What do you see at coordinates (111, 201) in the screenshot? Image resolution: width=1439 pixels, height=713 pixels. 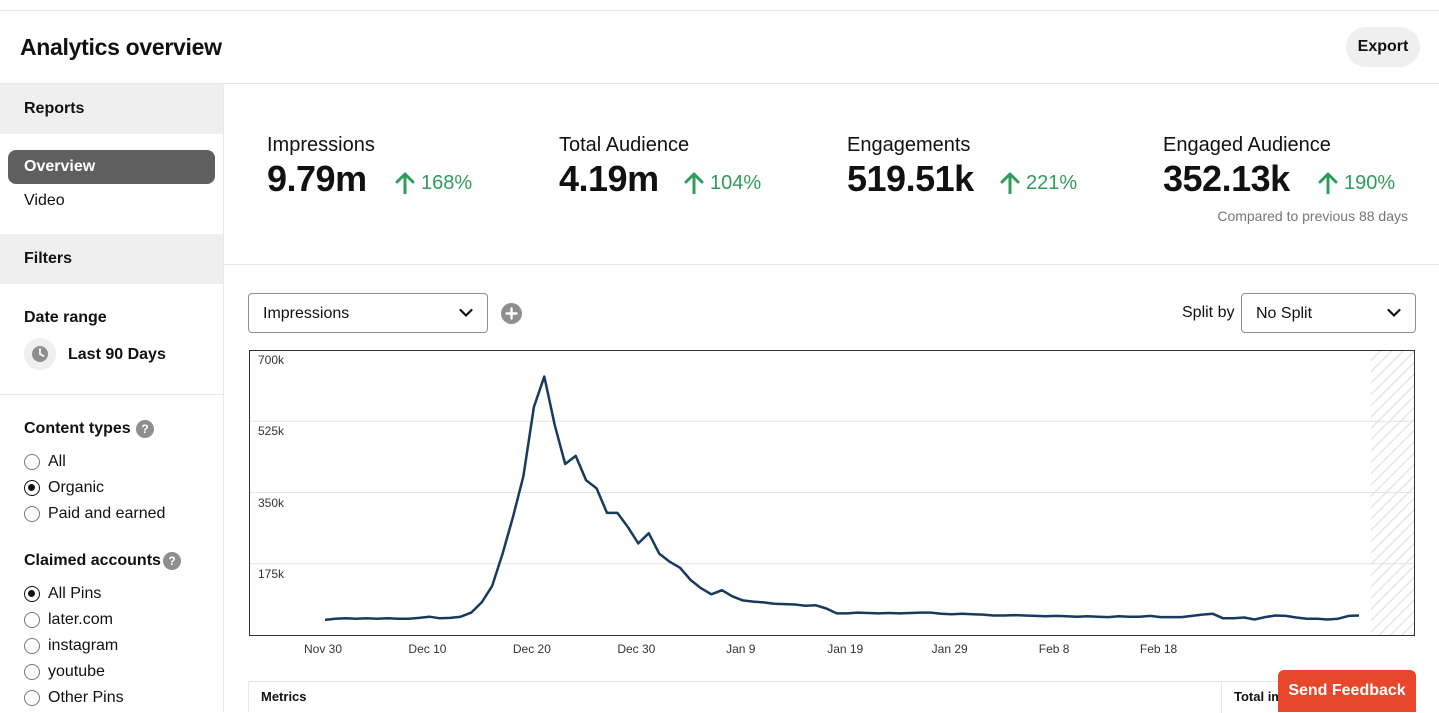 I see `sidebar-item-video: Video` at bounding box center [111, 201].